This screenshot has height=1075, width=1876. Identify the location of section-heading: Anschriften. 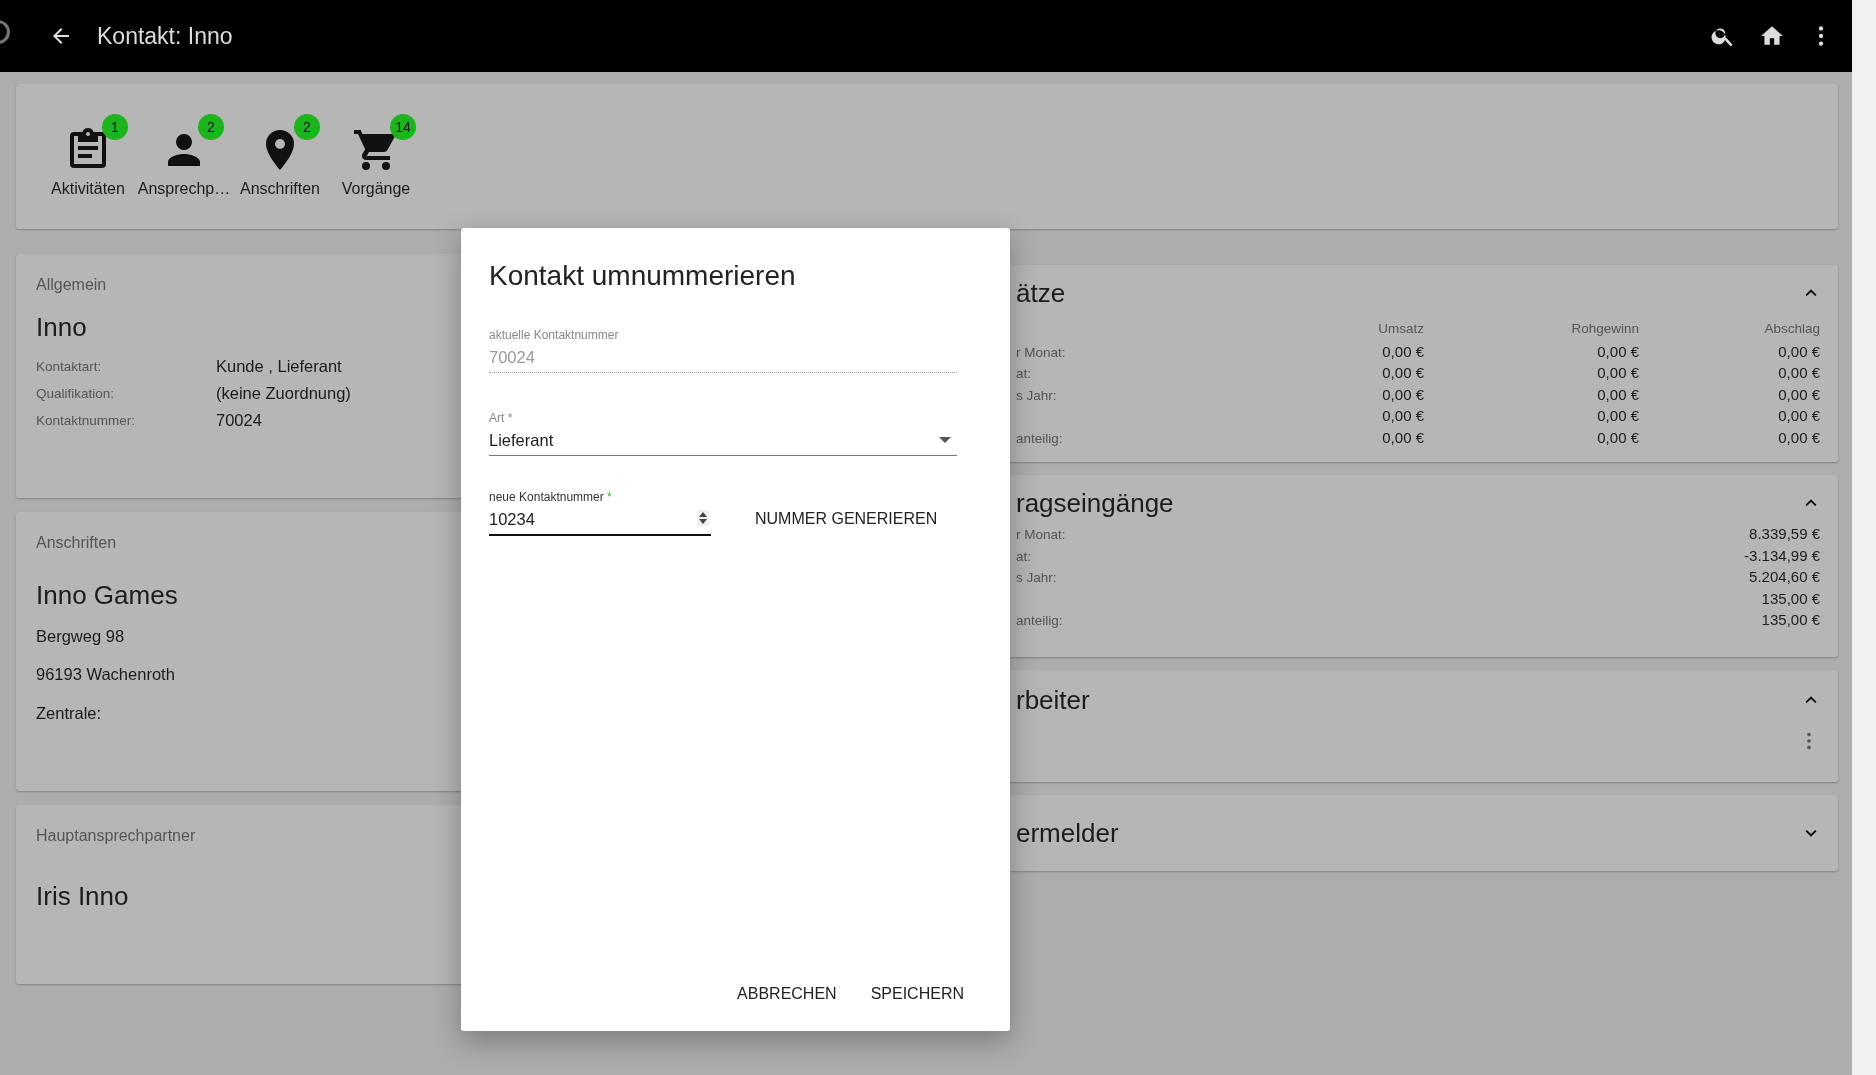
(77, 543).